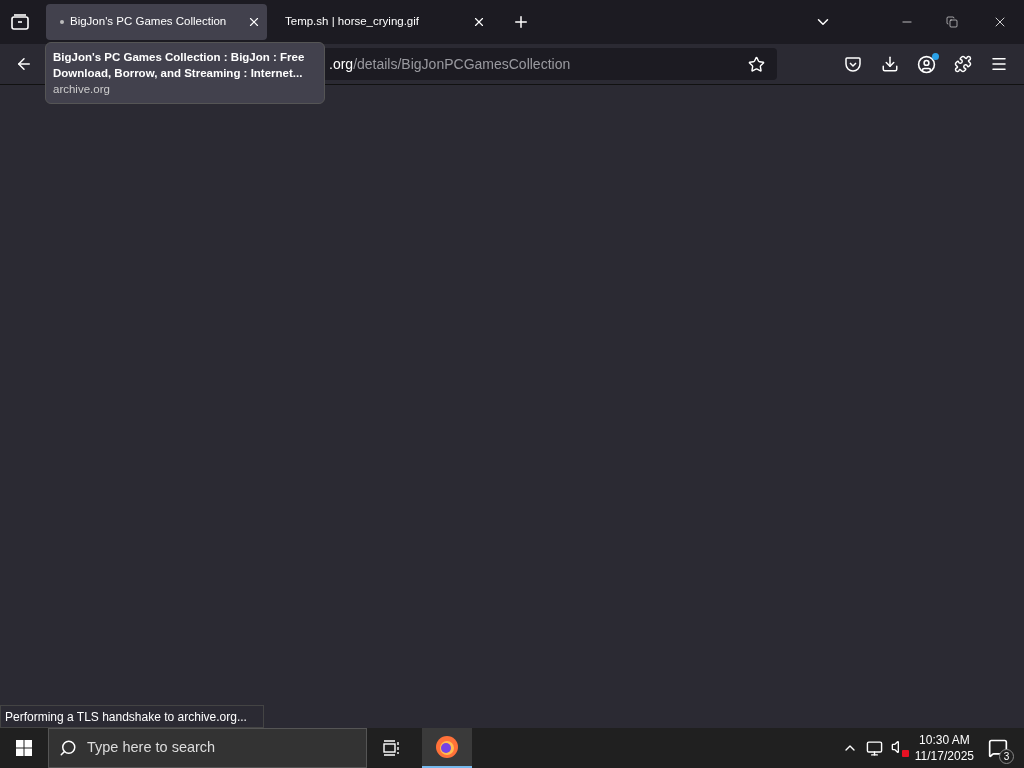  I want to click on windows-start-icon, so click(24, 748).